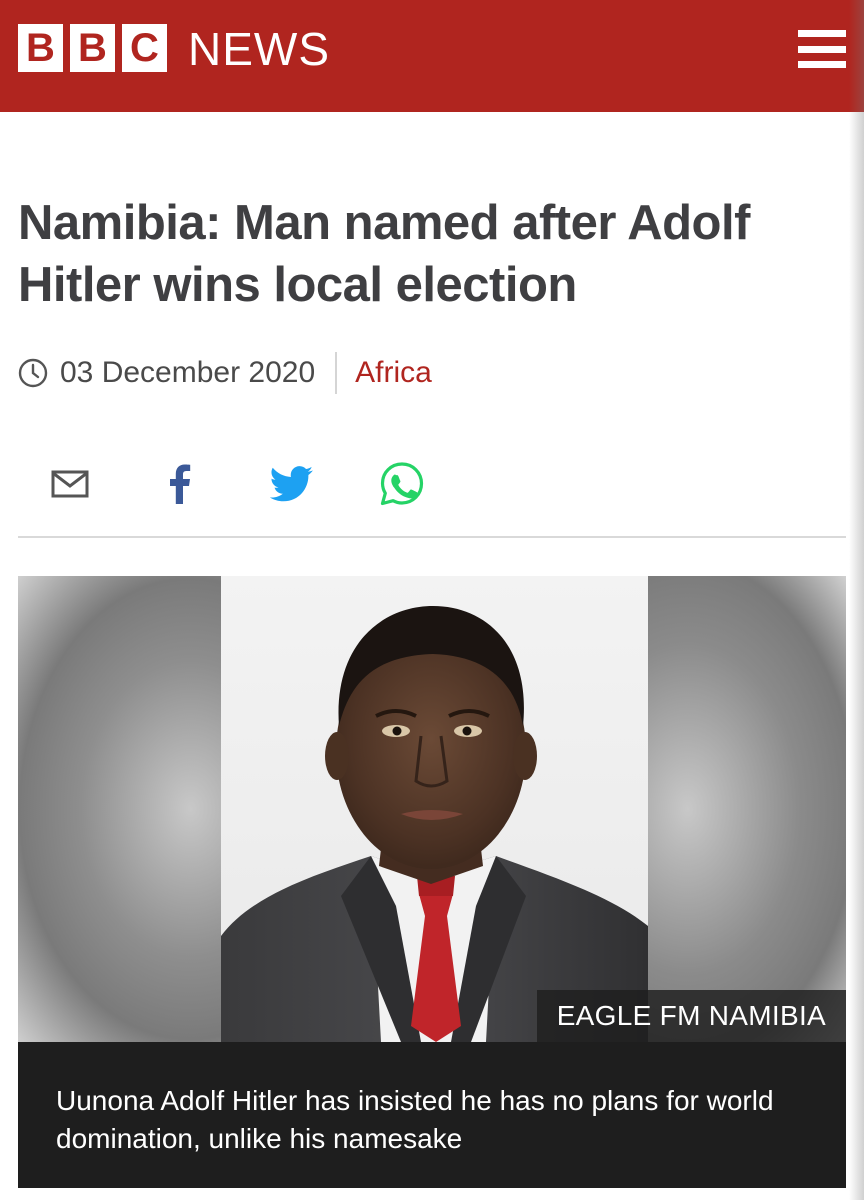 This screenshot has width=864, height=1200. What do you see at coordinates (188, 372) in the screenshot?
I see `article-date: 03 December 2020` at bounding box center [188, 372].